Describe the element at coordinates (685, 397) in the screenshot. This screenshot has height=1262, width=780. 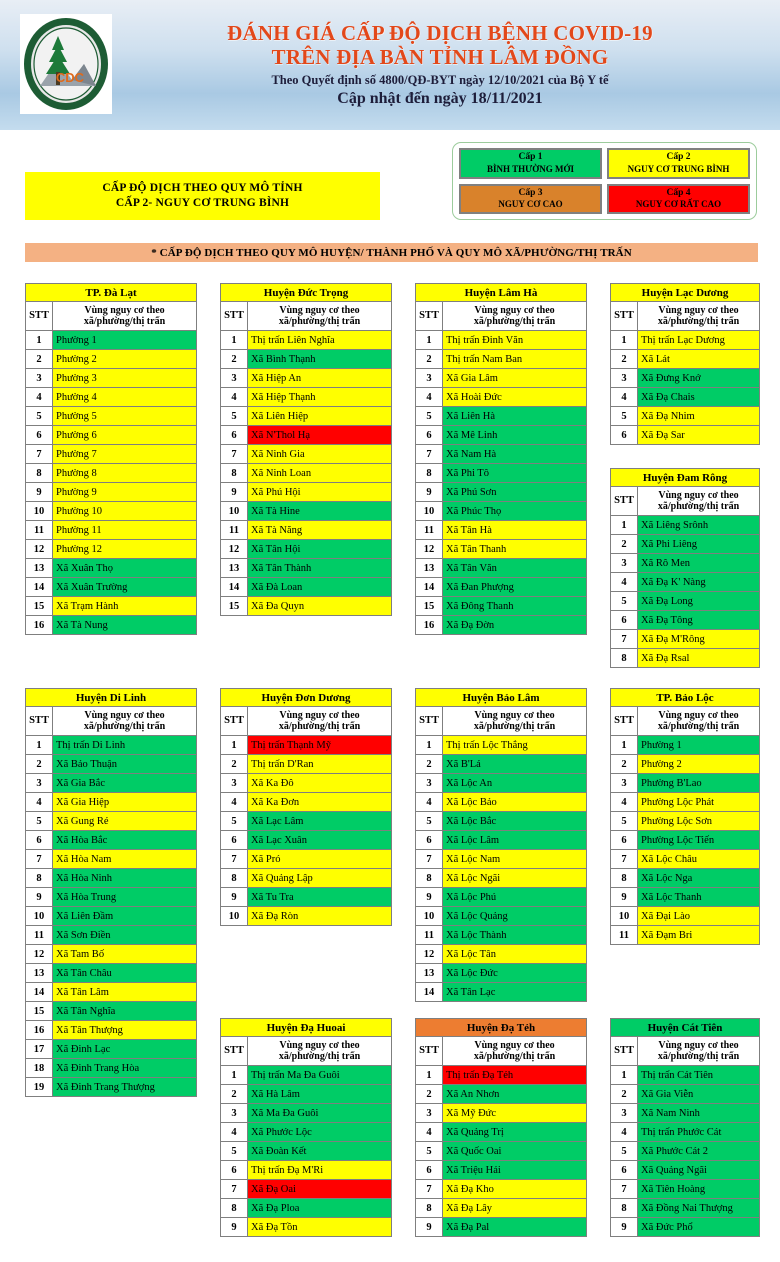
I see `table-row: 4 Xã Đạ Chais` at that location.